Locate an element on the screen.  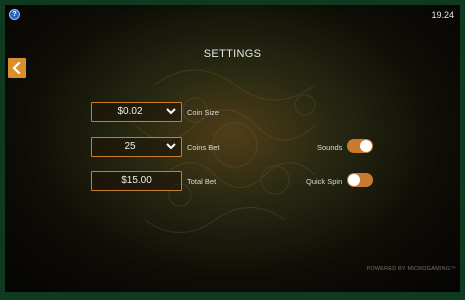
sounds-toggle-knob is located at coordinates (366, 146).